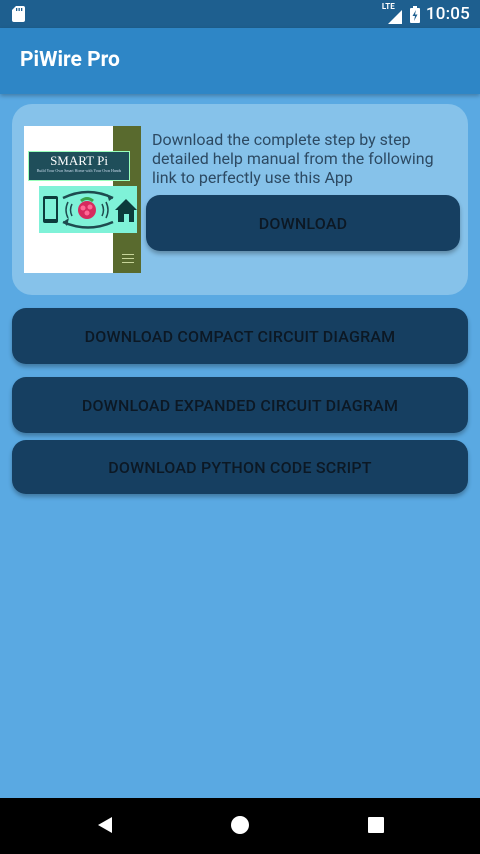  I want to click on app-bar: PiWire Pro, so click(240, 61).